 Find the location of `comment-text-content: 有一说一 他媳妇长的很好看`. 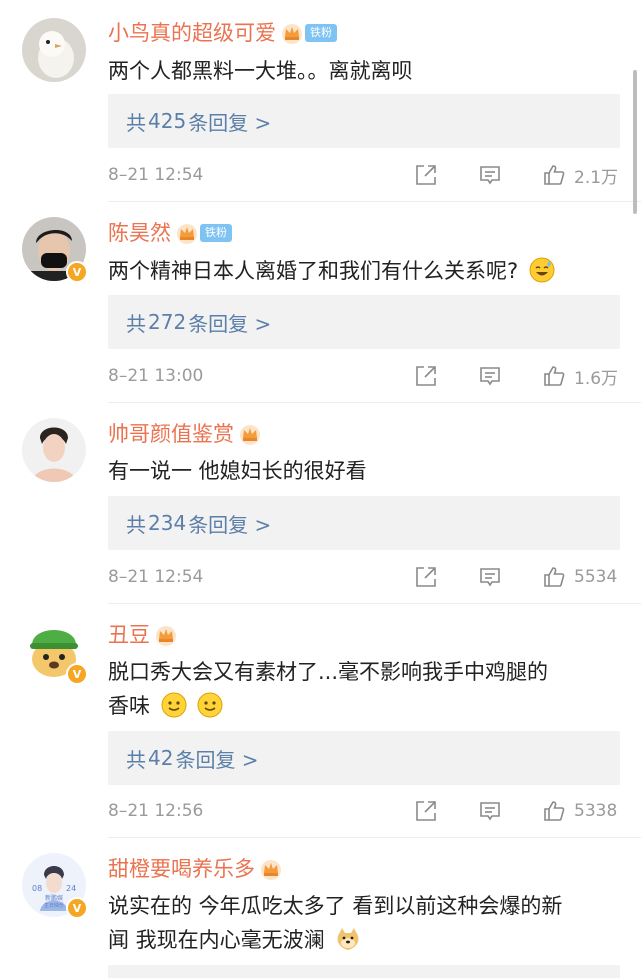

comment-text-content: 有一说一 他媳妇长的很好看 is located at coordinates (237, 471).